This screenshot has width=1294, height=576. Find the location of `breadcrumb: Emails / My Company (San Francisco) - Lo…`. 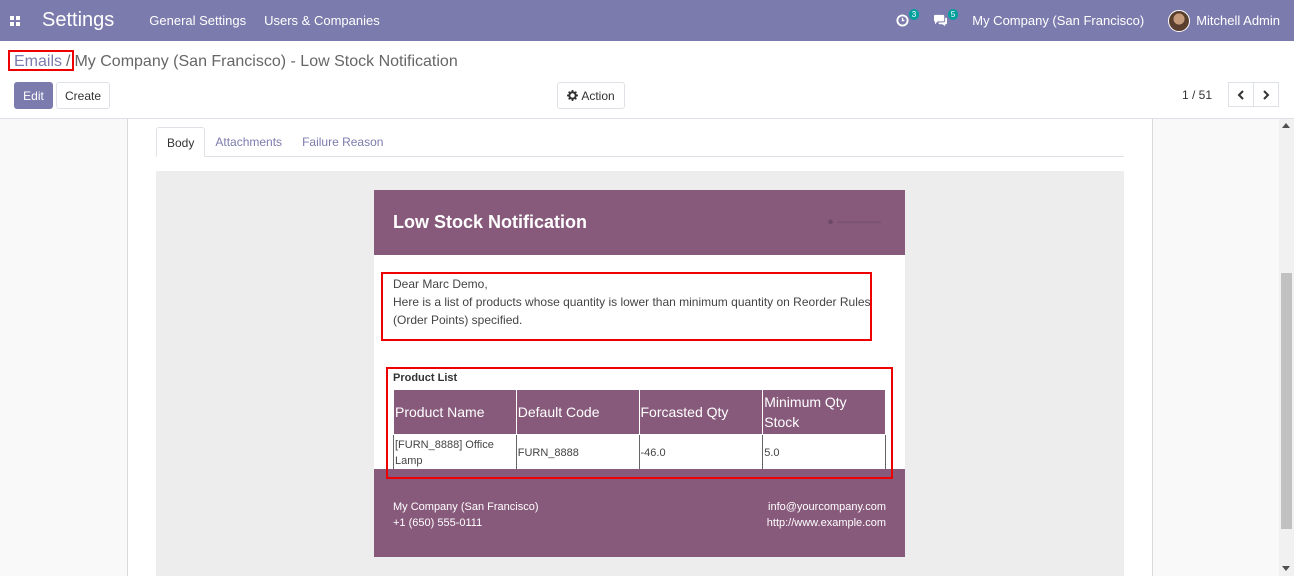

breadcrumb: Emails / My Company (San Francisco) - Lo… is located at coordinates (236, 62).